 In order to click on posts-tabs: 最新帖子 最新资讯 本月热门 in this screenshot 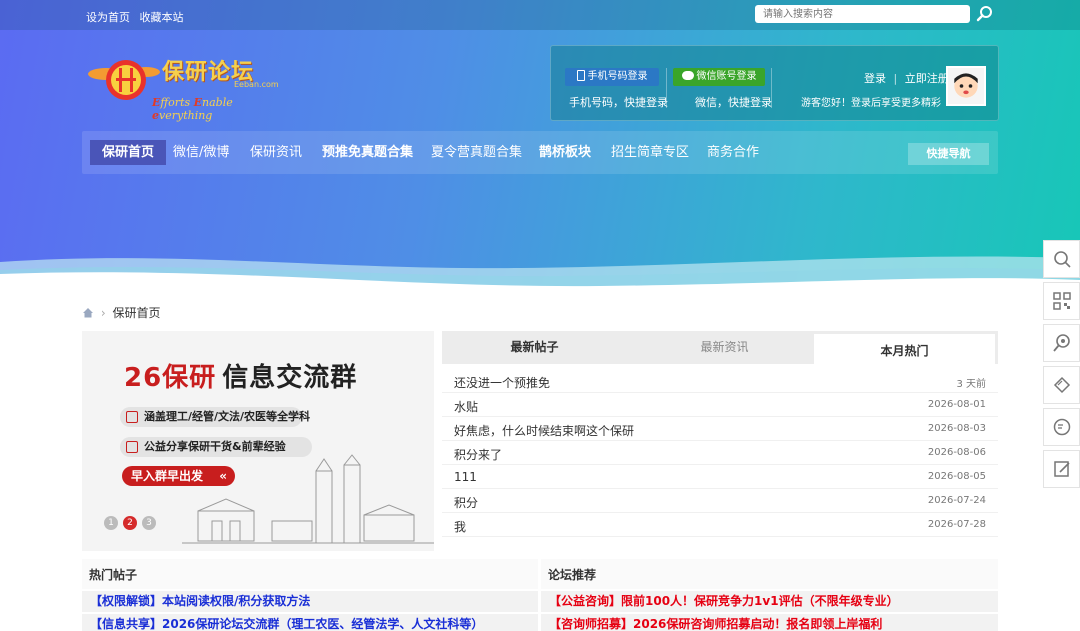, I will do `click(720, 347)`.